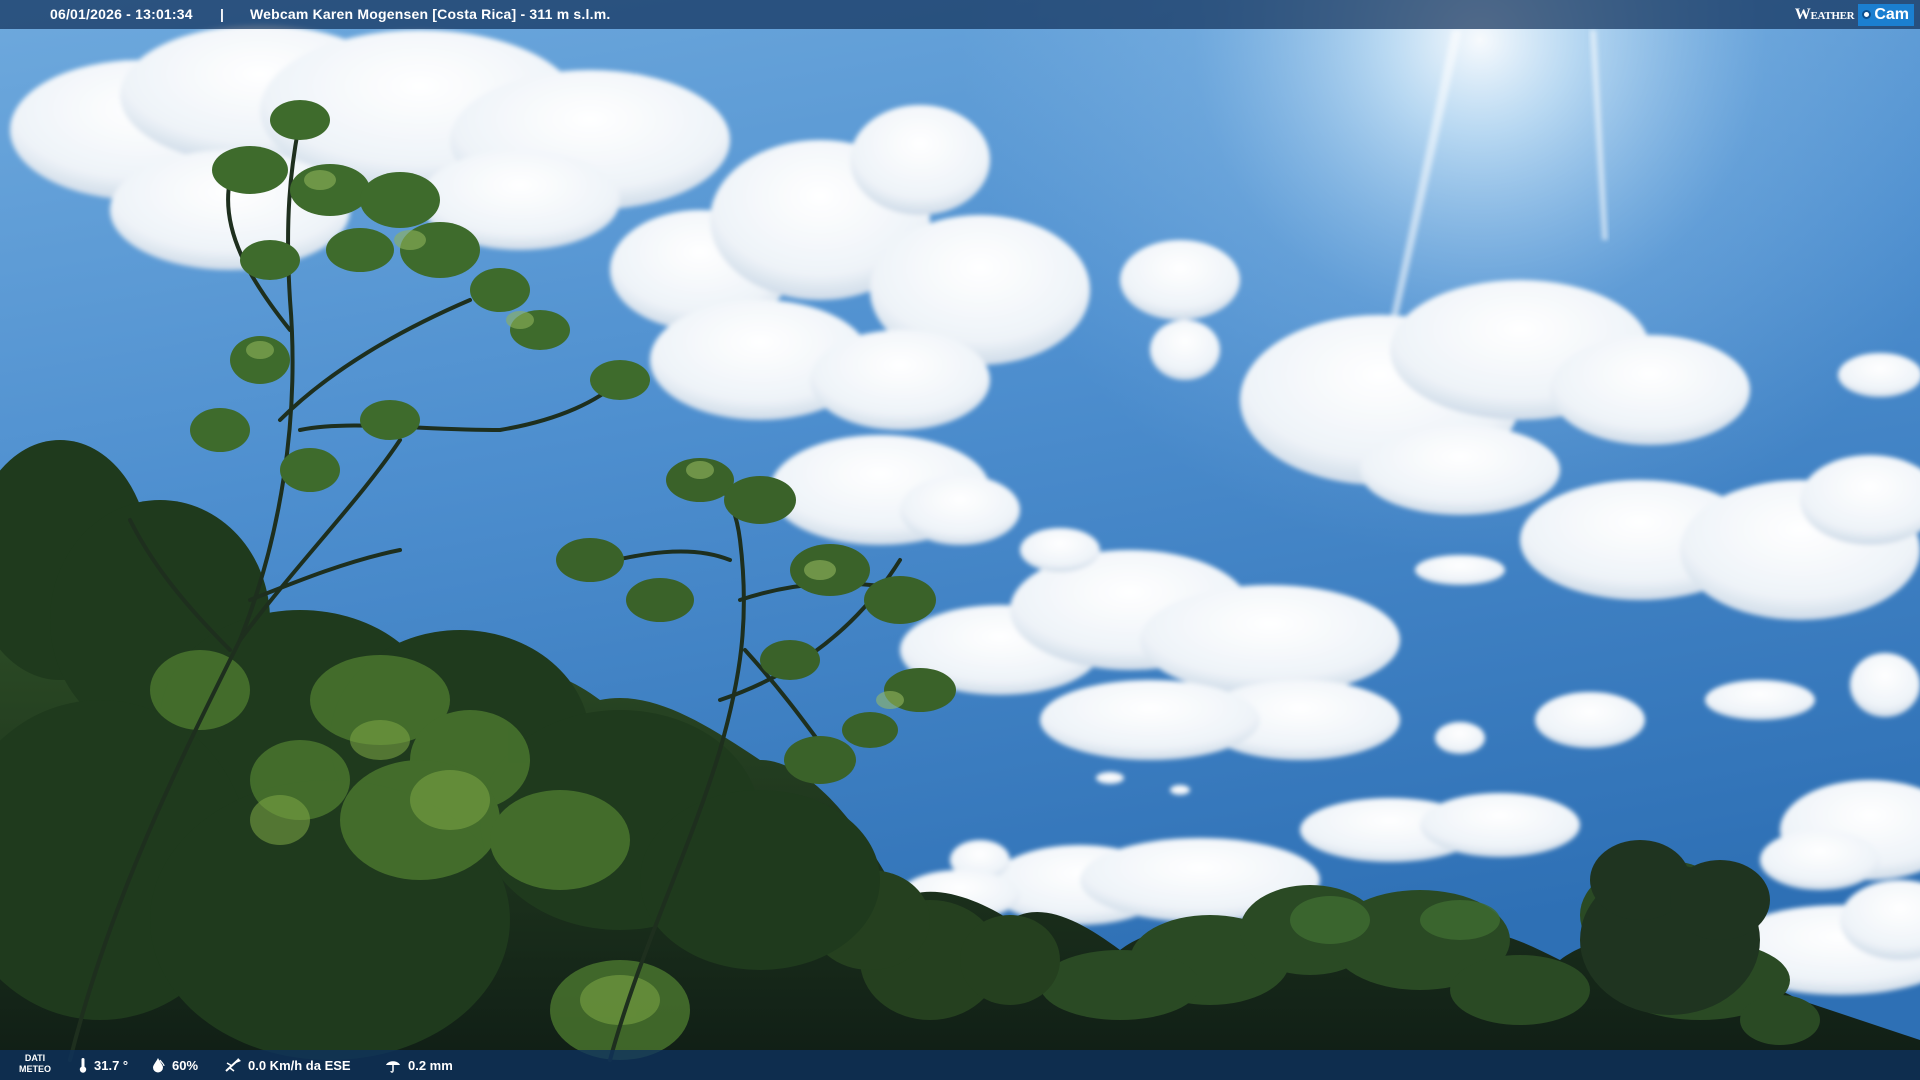 The width and height of the screenshot is (1920, 1080). I want to click on weather-label-line1: DATI, so click(35, 1058).